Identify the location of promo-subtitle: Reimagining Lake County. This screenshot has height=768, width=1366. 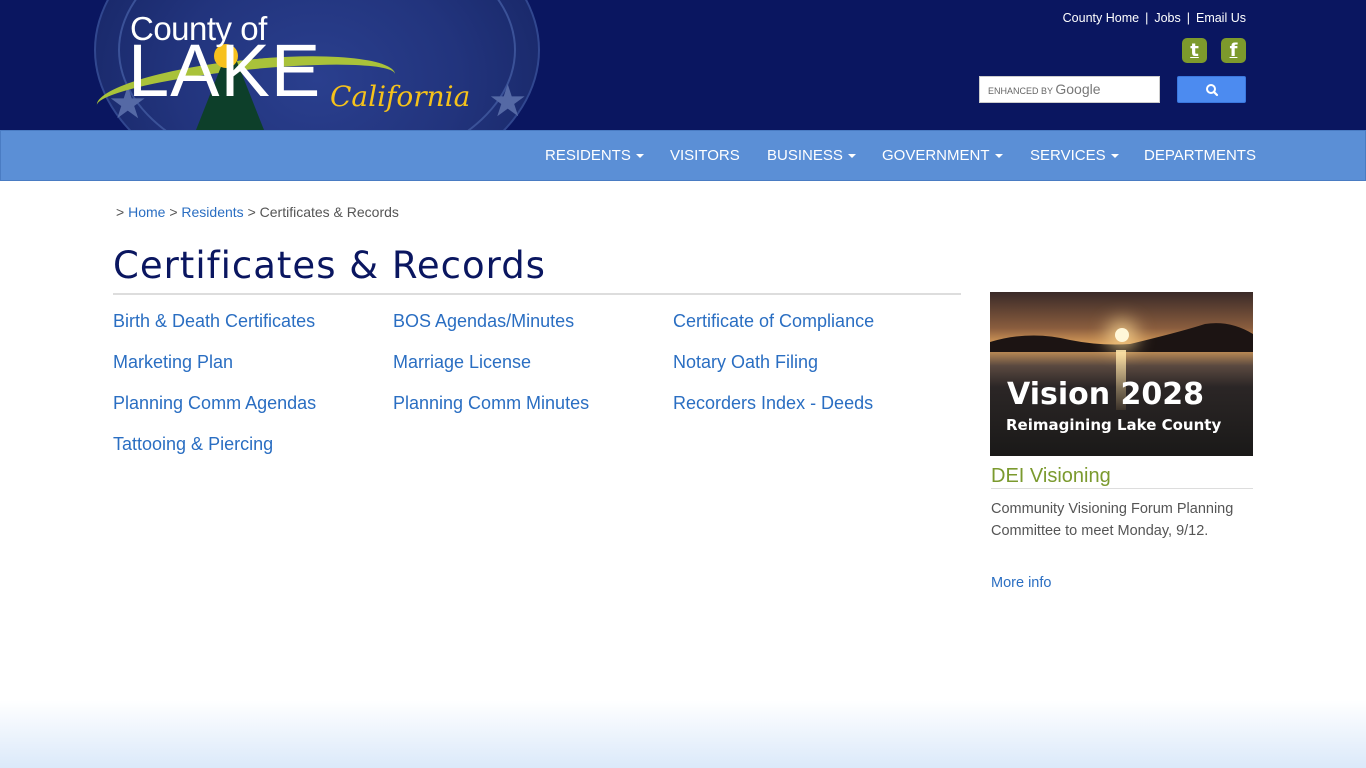
(1114, 425).